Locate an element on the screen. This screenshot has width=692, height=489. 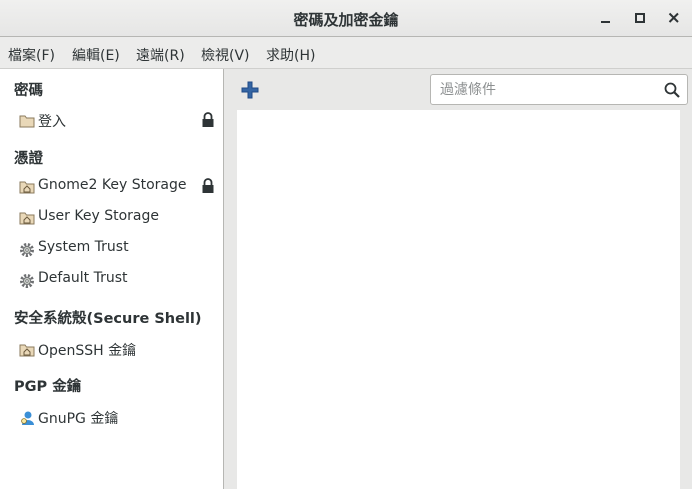
maximize-button is located at coordinates (640, 18).